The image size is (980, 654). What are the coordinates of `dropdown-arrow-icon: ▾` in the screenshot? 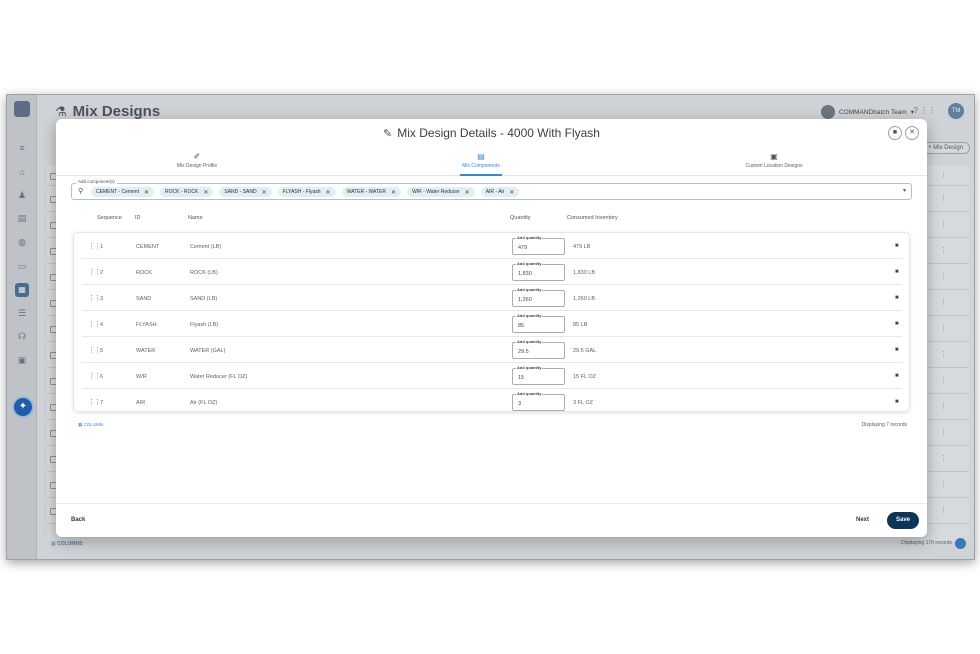 It's located at (904, 190).